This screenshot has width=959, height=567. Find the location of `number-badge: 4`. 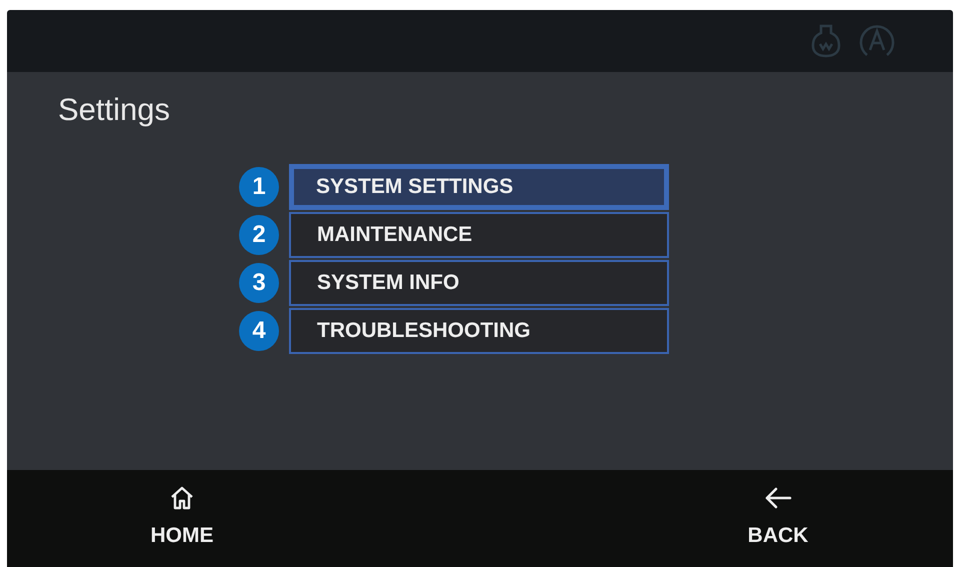

number-badge: 4 is located at coordinates (259, 331).